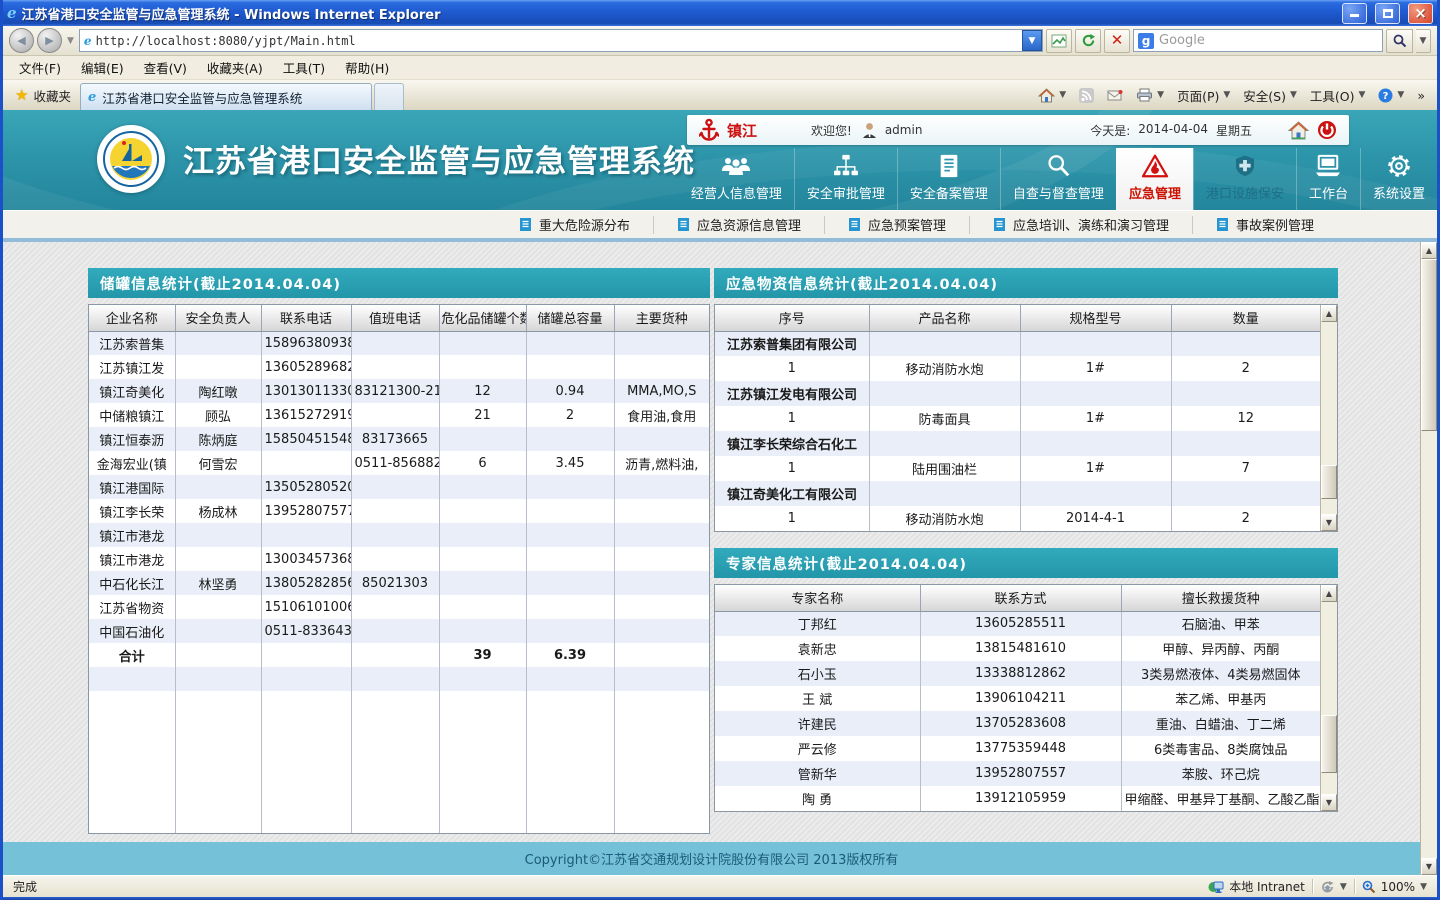 The width and height of the screenshot is (1440, 900). I want to click on minimize-icon, so click(1354, 13).